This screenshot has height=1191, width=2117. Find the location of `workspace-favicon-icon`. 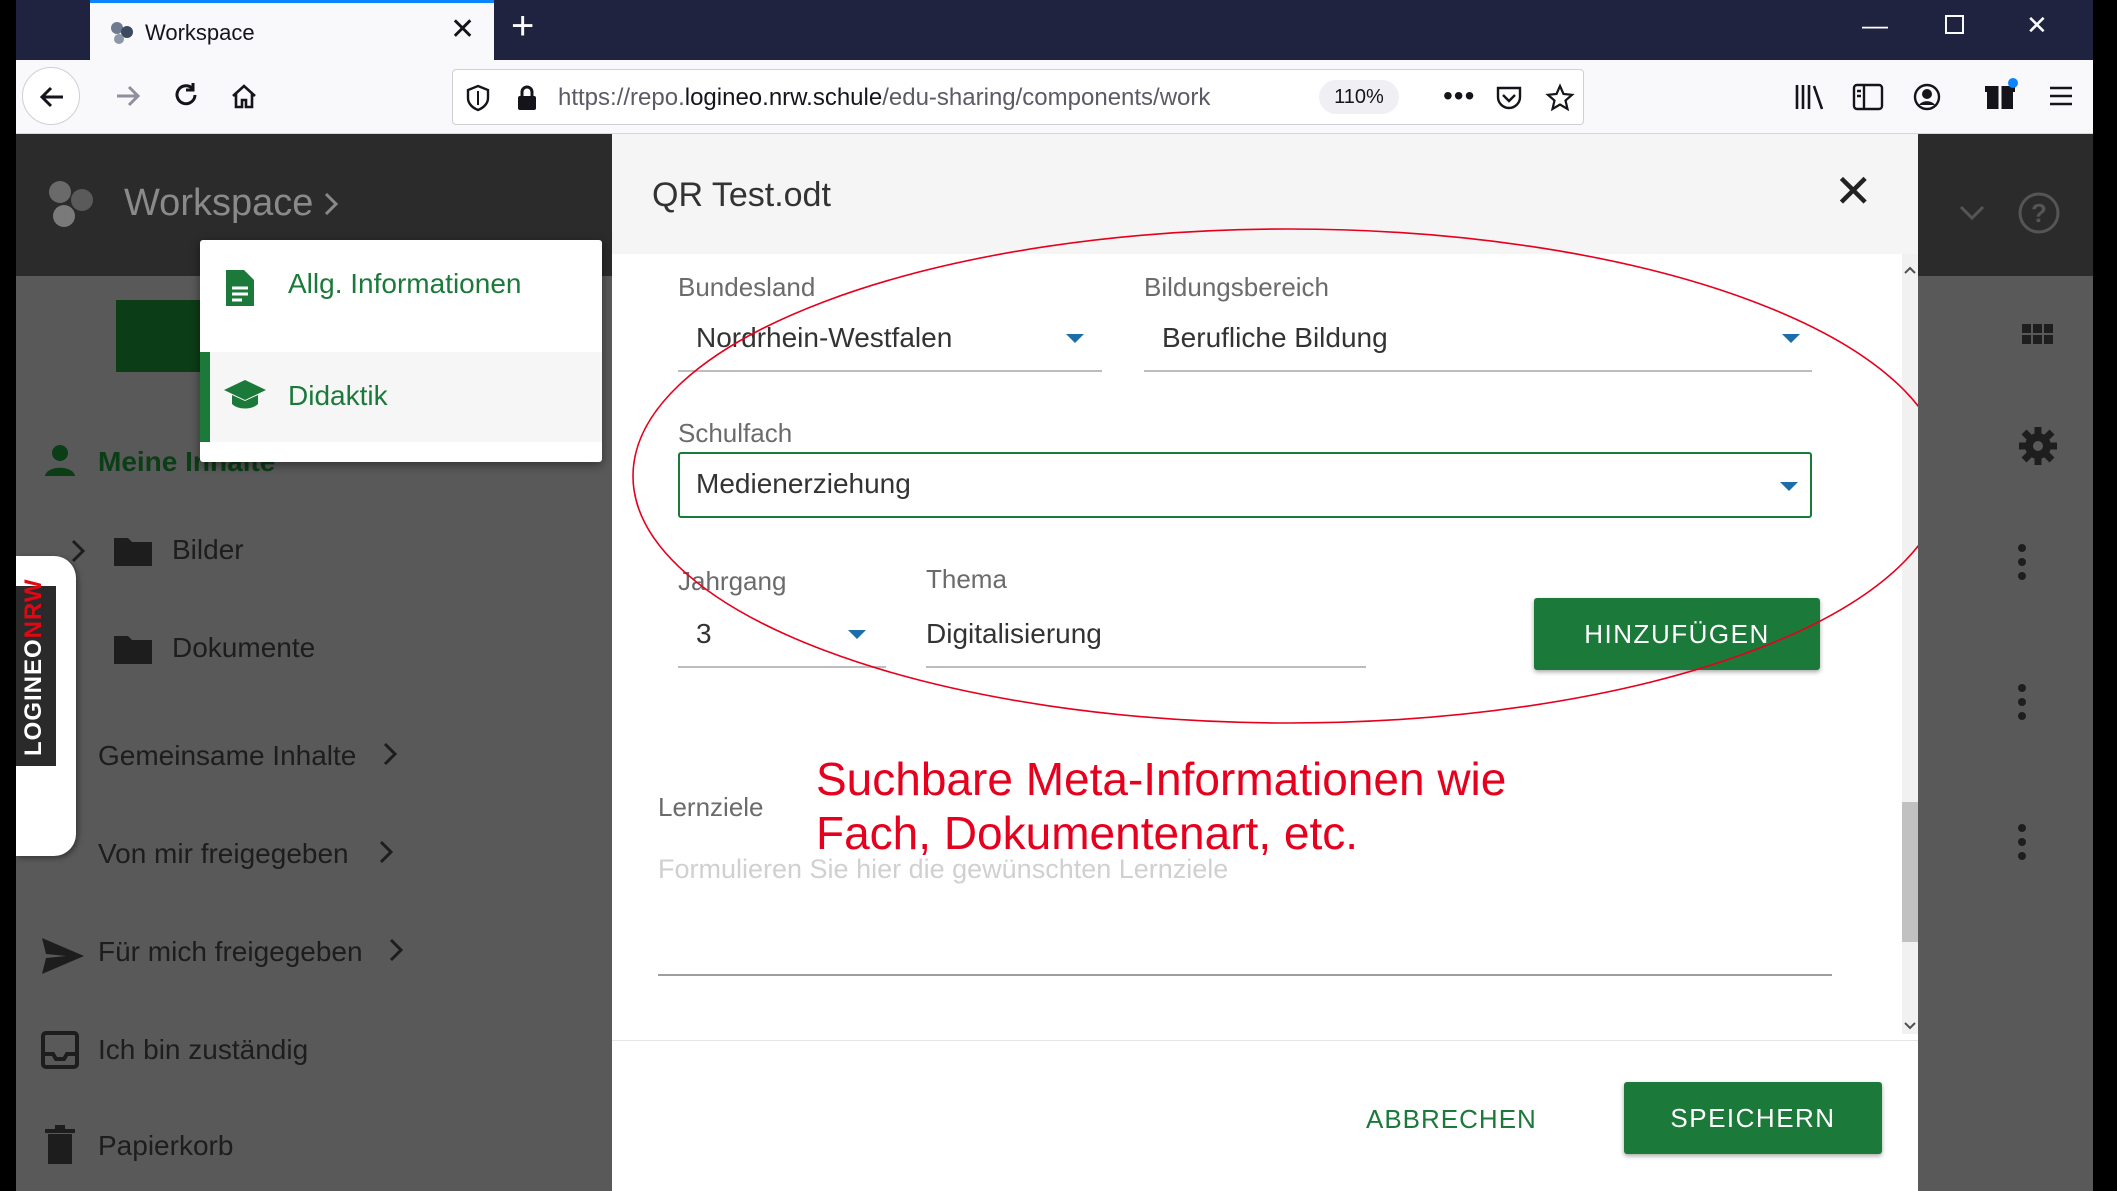

workspace-favicon-icon is located at coordinates (122, 33).